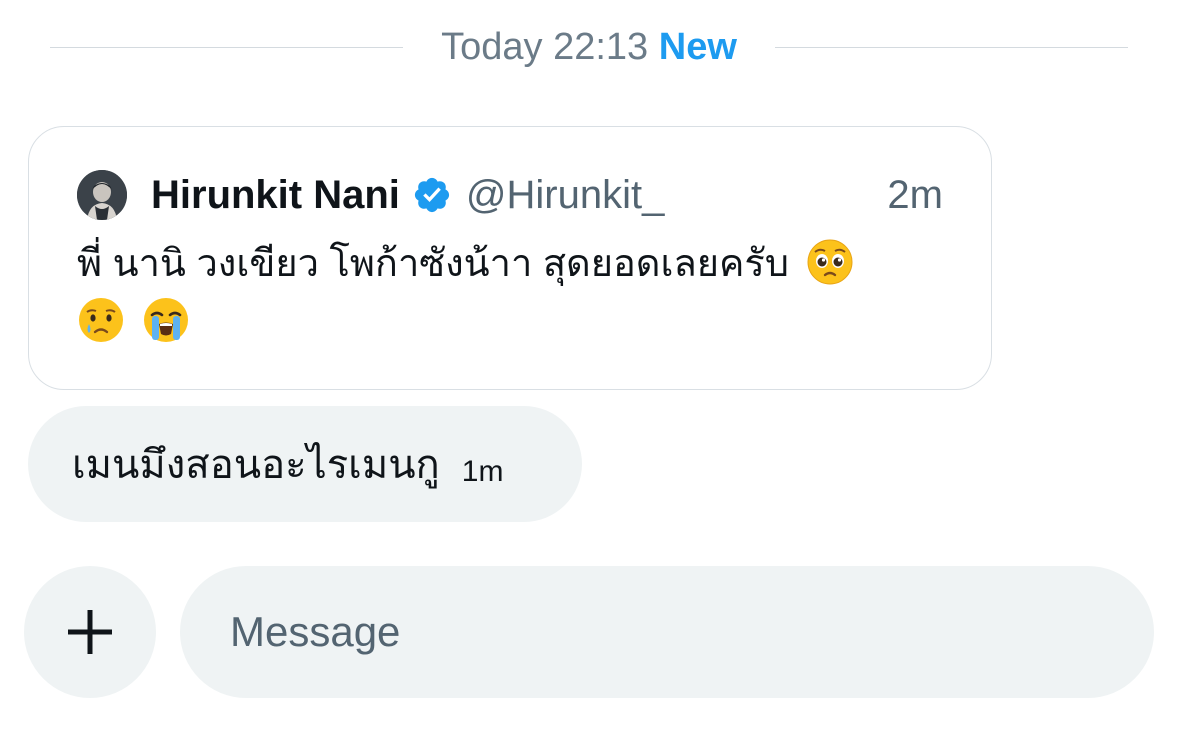 The height and width of the screenshot is (731, 1178). Describe the element at coordinates (565, 195) in the screenshot. I see `author-handle: @Hirunkit_` at that location.